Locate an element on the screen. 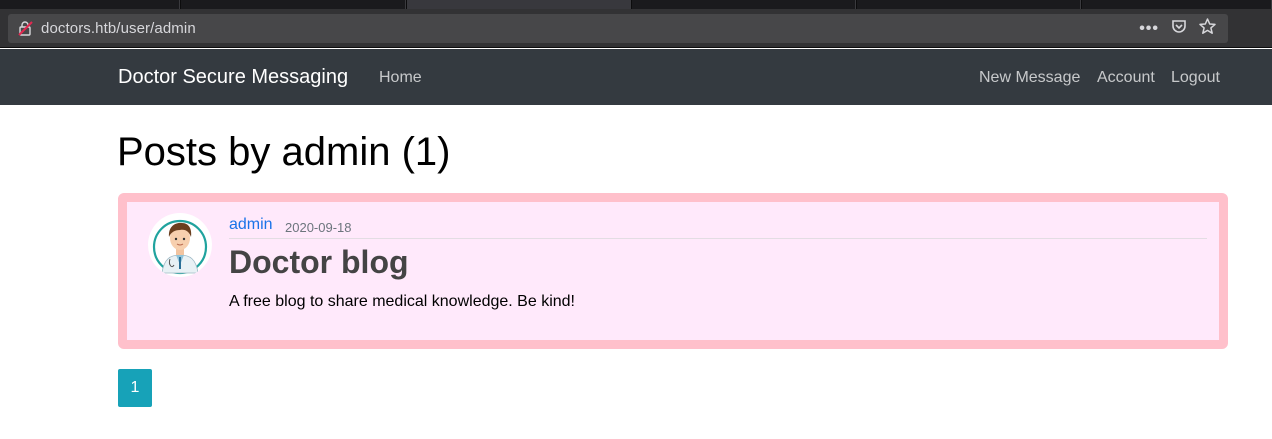 The image size is (1272, 439). pocket-icon is located at coordinates (1179, 28).